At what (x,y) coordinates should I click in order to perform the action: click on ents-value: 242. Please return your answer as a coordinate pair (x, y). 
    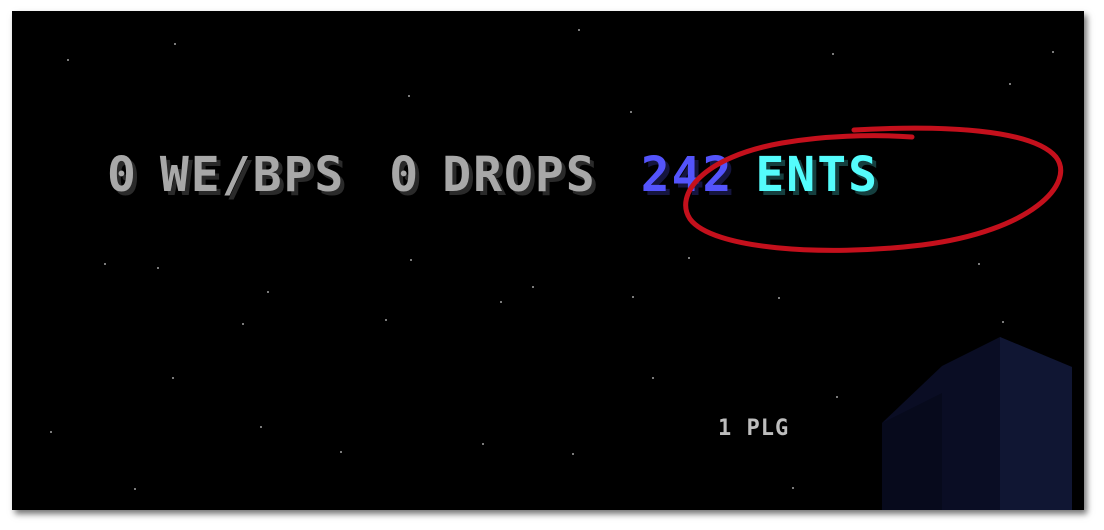
    Looking at the image, I should click on (687, 175).